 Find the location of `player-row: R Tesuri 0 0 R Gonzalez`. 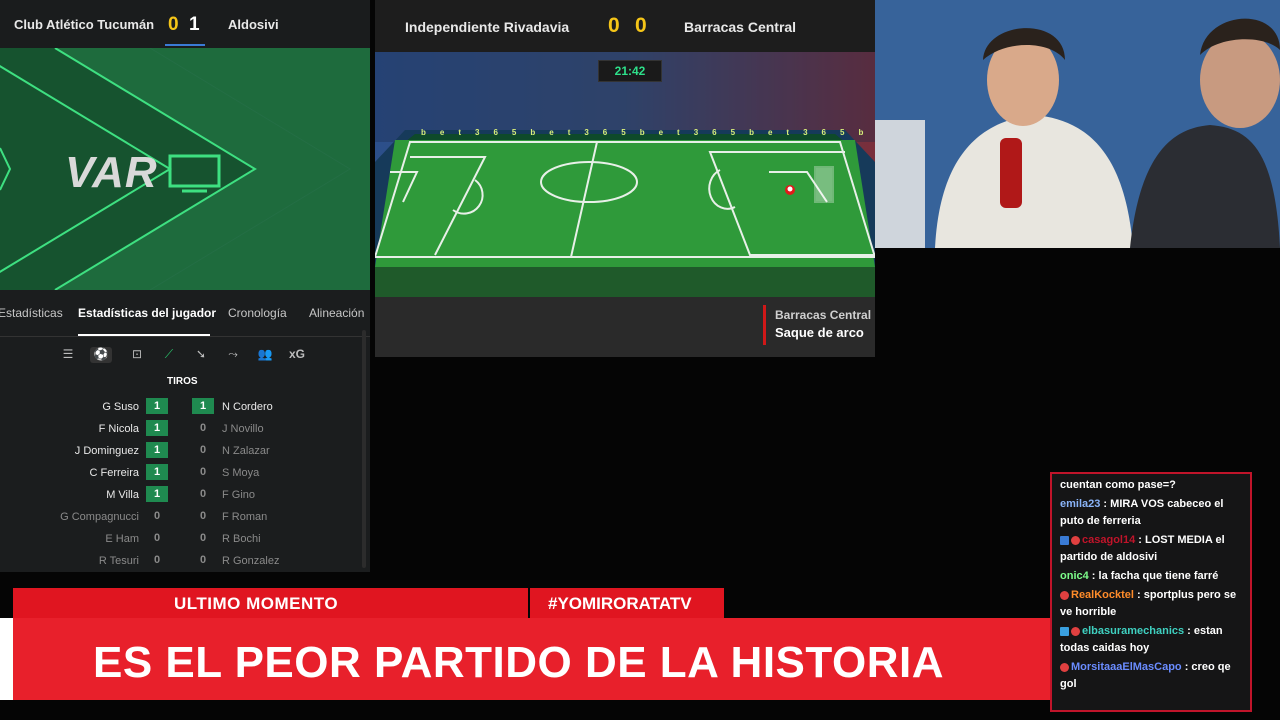

player-row: R Tesuri 0 0 R Gonzalez is located at coordinates (185, 562).